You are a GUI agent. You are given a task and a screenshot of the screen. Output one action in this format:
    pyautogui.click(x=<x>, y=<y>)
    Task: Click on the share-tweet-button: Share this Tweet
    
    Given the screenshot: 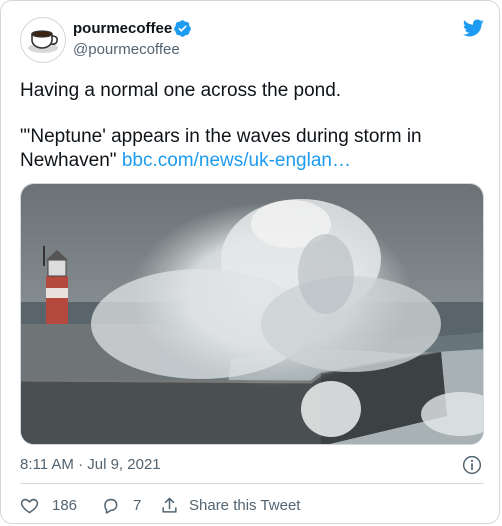 What is the action you would take?
    pyautogui.click(x=230, y=505)
    